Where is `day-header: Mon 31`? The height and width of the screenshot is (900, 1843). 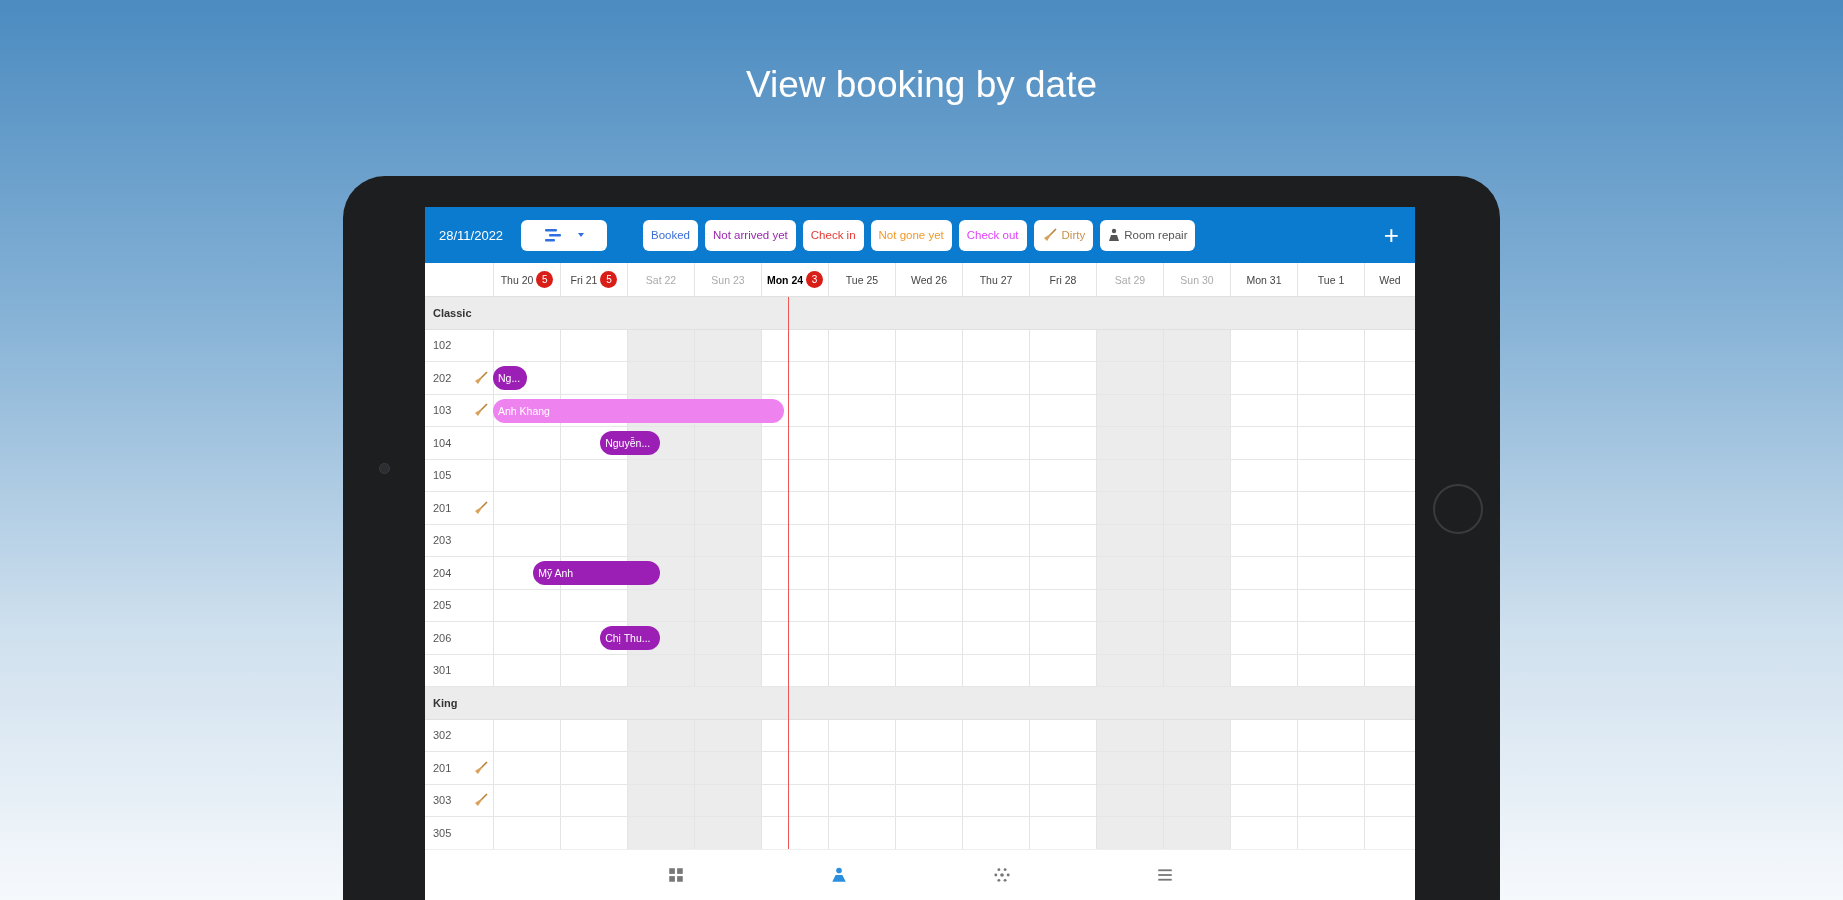 day-header: Mon 31 is located at coordinates (1264, 279).